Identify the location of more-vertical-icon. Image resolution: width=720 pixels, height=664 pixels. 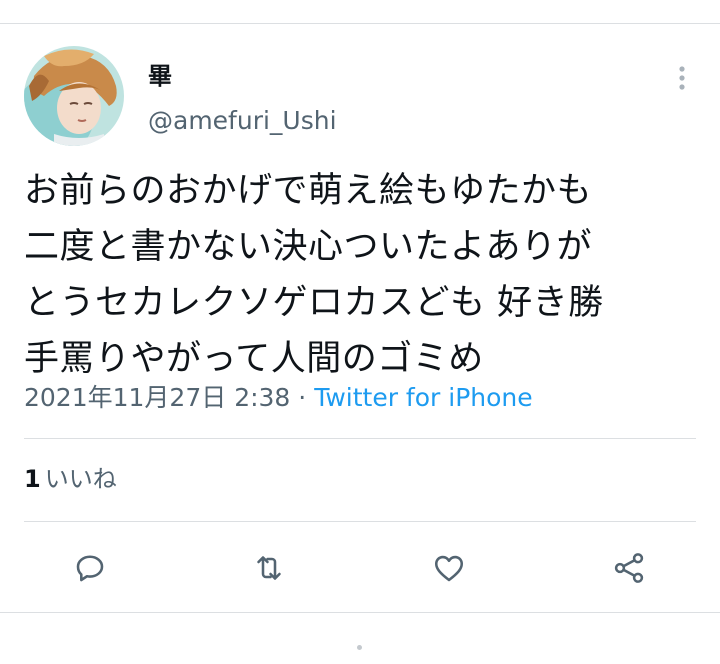
(682, 78).